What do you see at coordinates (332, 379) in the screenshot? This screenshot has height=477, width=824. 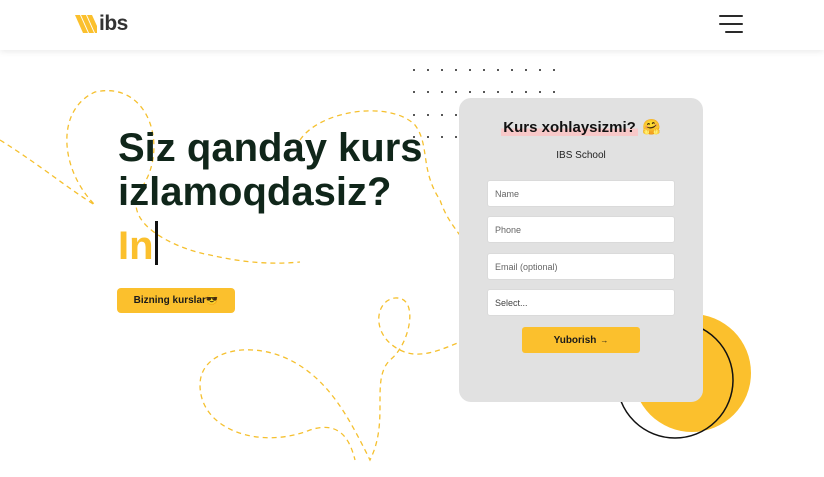 I see `dashed-curve-bottom` at bounding box center [332, 379].